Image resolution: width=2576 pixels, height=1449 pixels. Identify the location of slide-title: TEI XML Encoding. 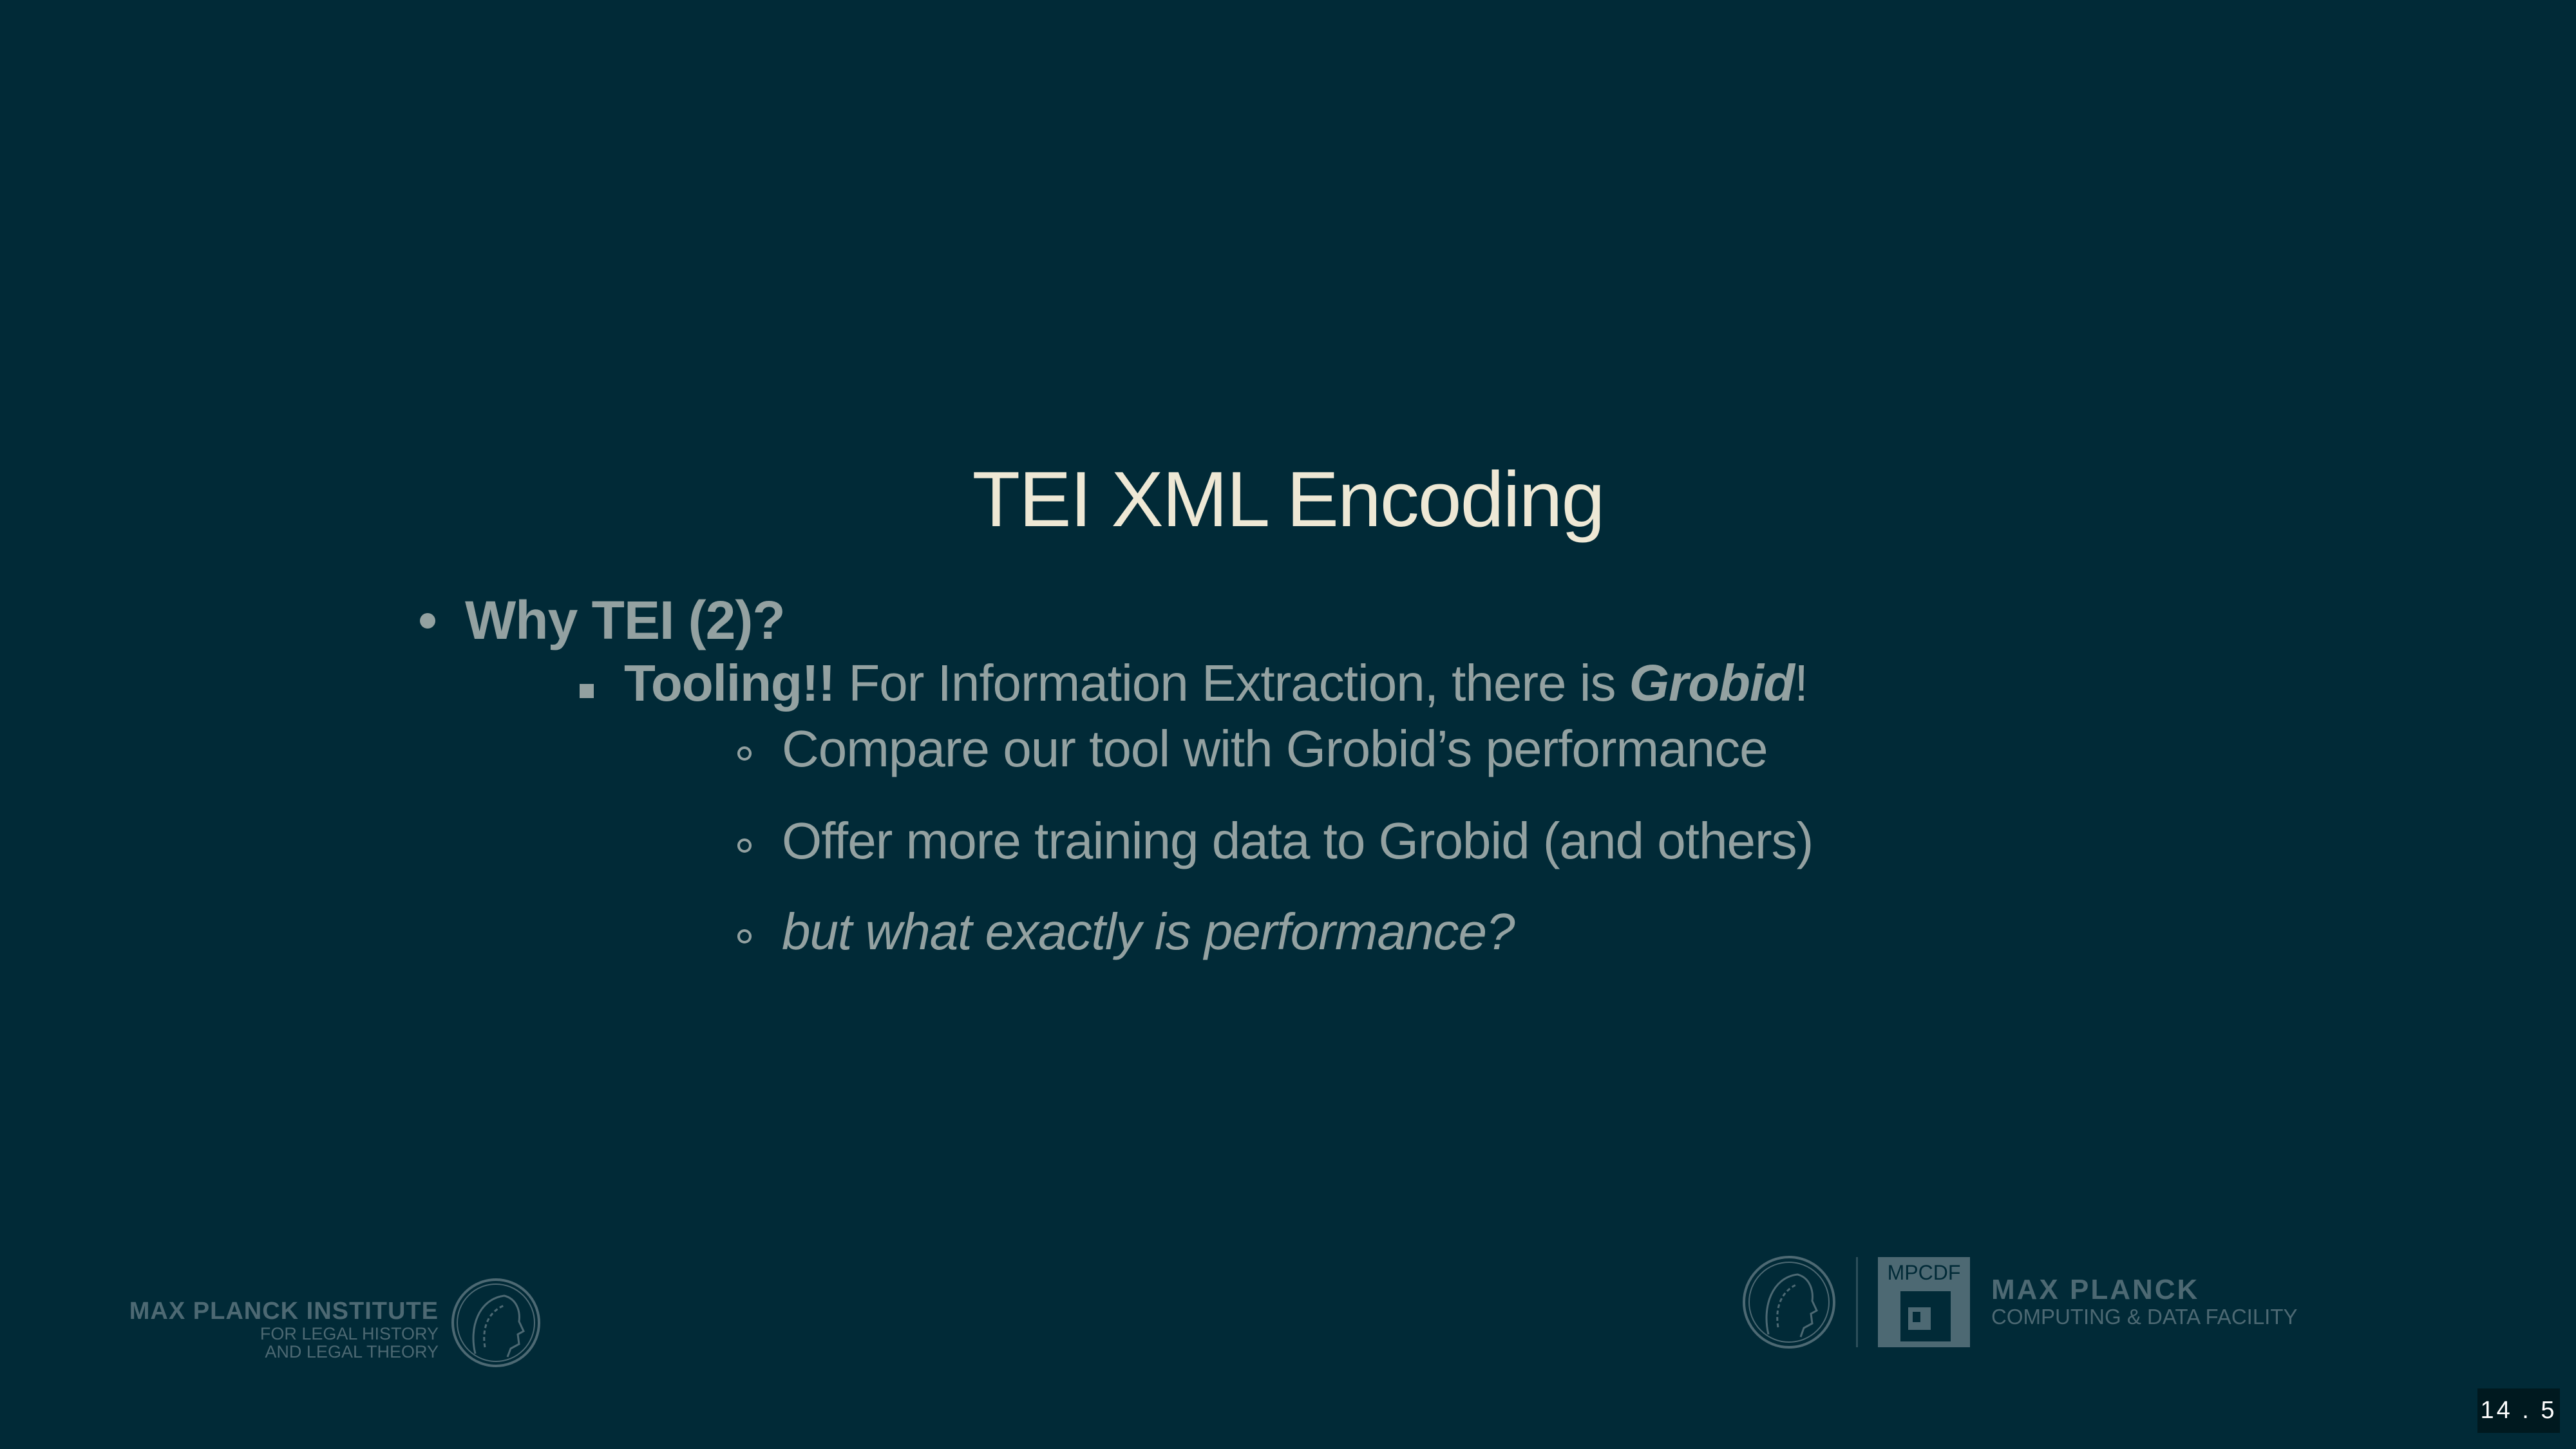
(1288, 499).